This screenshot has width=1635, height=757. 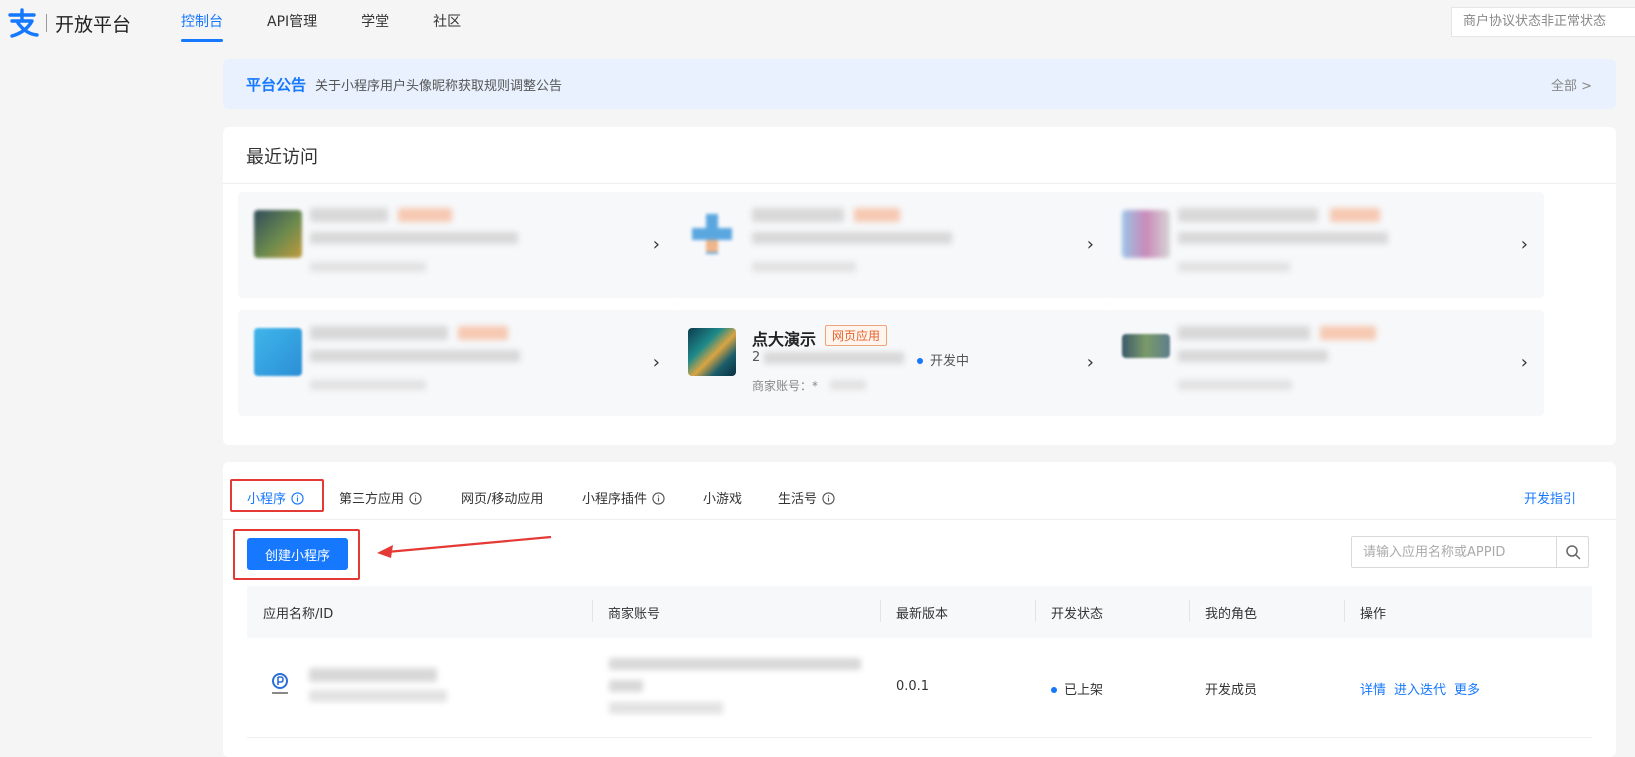 What do you see at coordinates (634, 614) in the screenshot?
I see `column-header-merchant: 商家账号` at bounding box center [634, 614].